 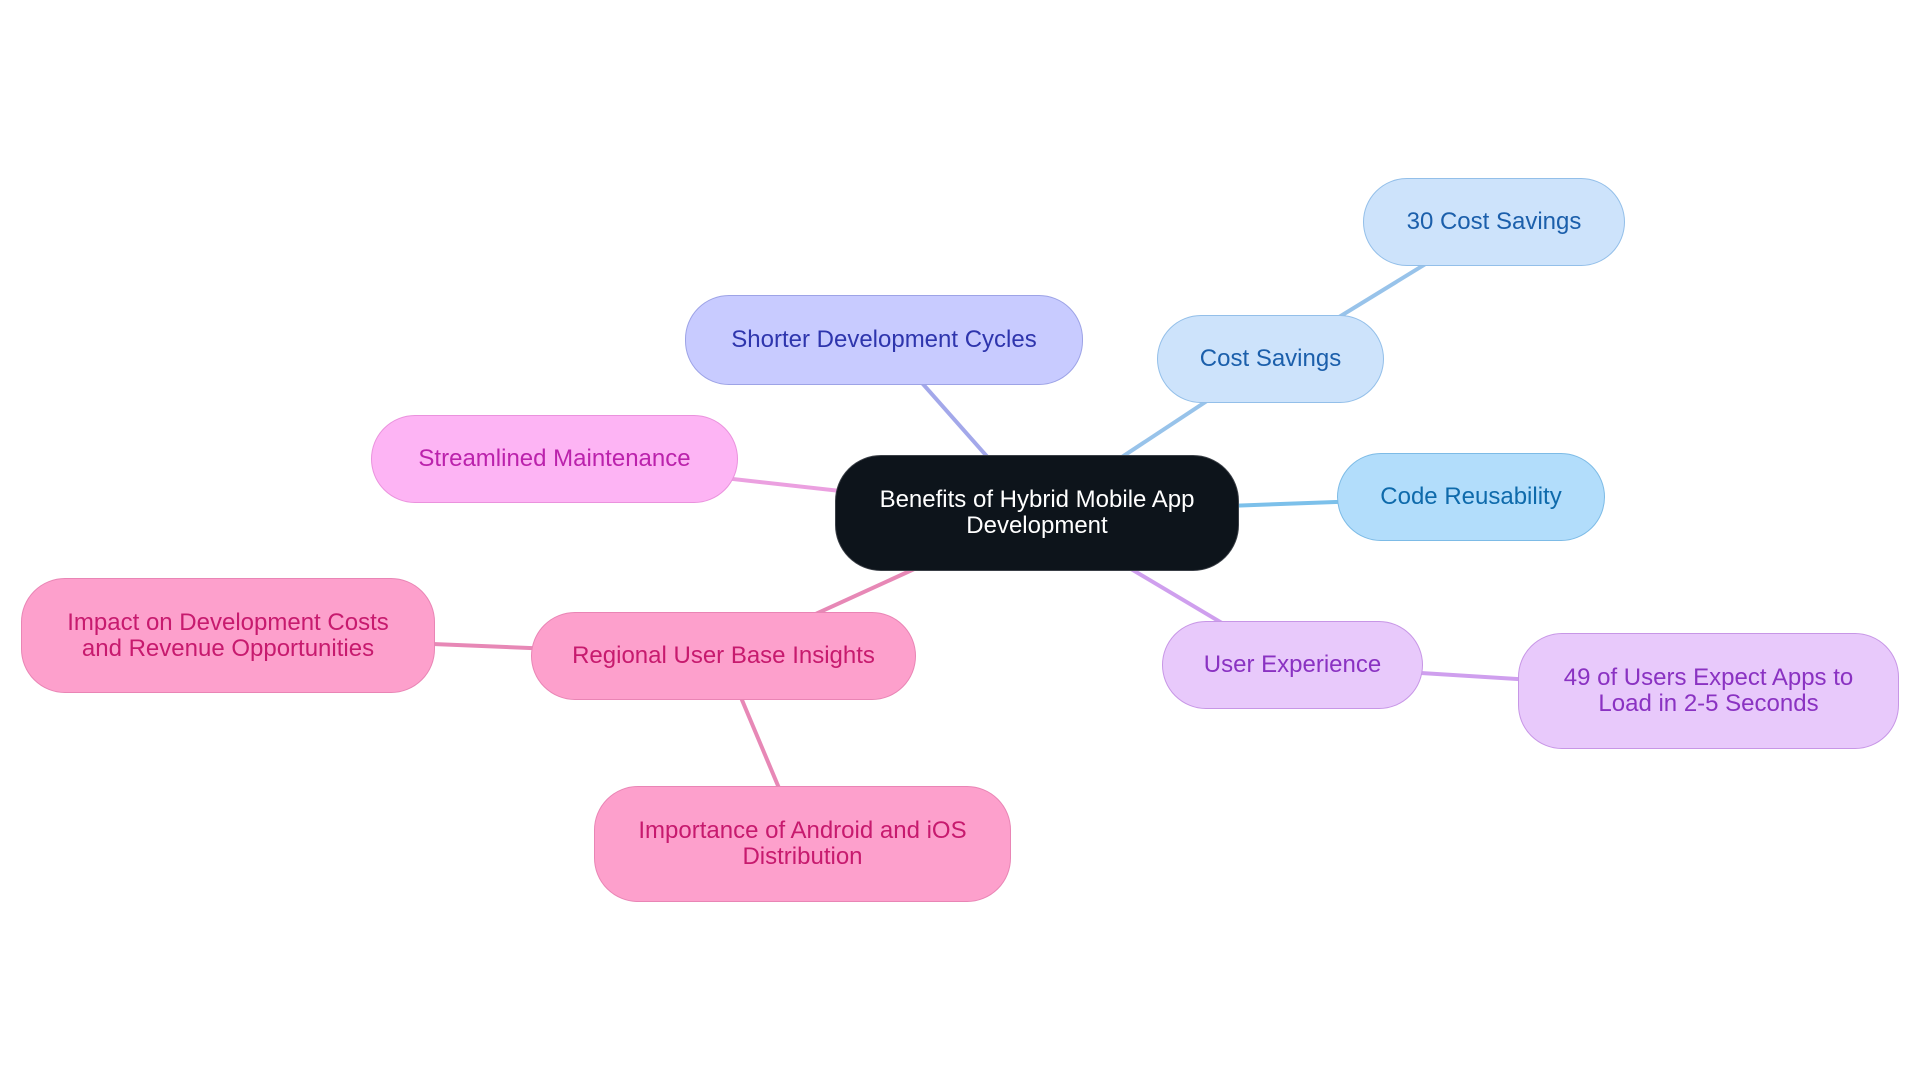 I want to click on node-label: 30 Cost Savings, so click(x=1494, y=221).